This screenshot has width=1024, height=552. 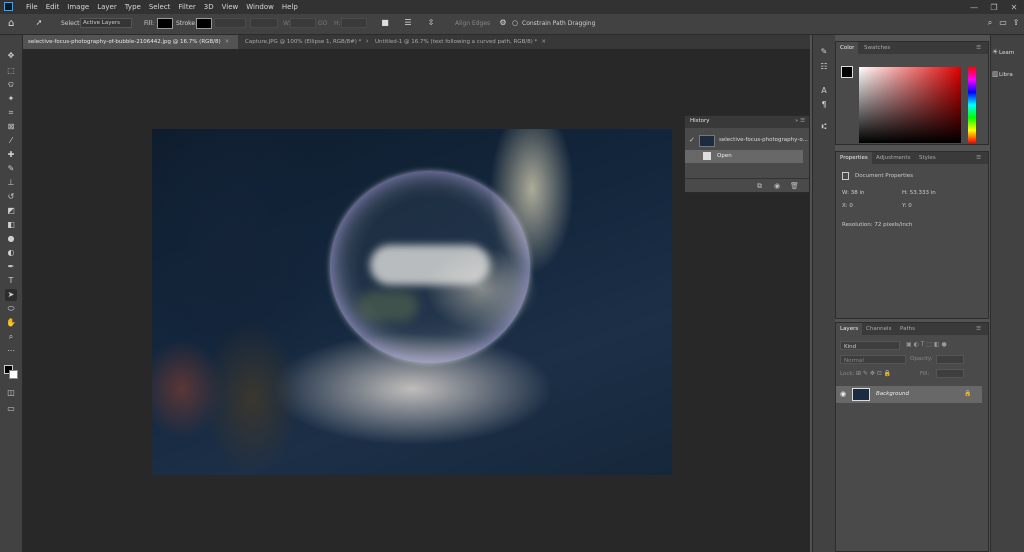 I want to click on hue-slider, so click(x=972, y=105).